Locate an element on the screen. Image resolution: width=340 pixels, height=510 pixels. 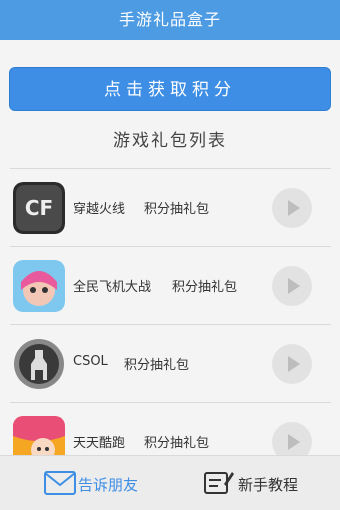
gift-row-csol: CSOL 积分抽礼包 is located at coordinates (170, 363).